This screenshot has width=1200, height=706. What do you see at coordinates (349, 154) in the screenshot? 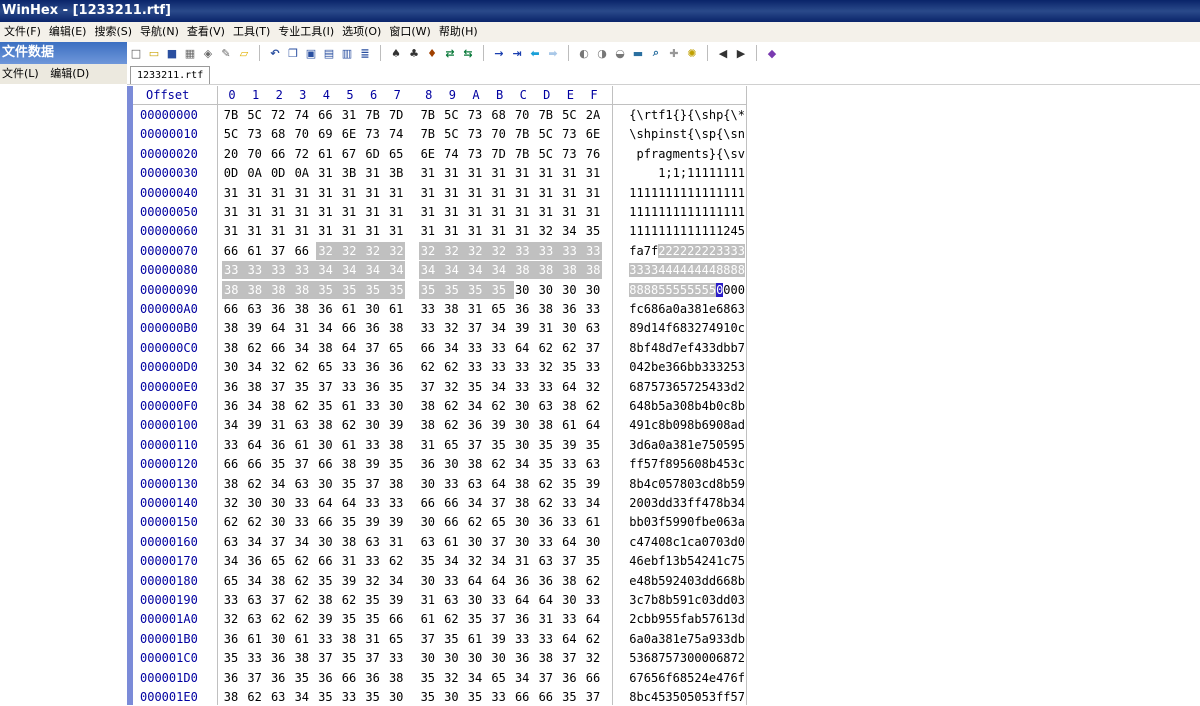
I see `hex-byte: 67` at bounding box center [349, 154].